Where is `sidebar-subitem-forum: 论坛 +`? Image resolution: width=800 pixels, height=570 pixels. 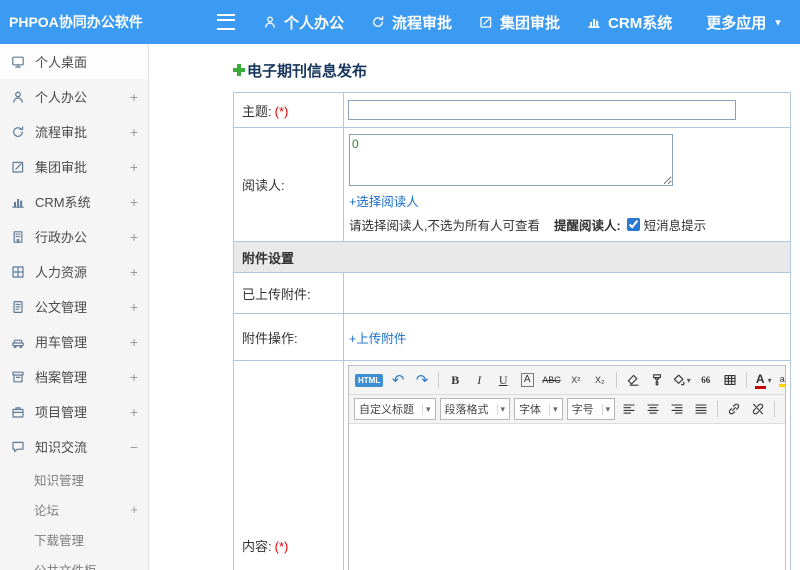
sidebar-subitem-forum: 论坛 + is located at coordinates (74, 509).